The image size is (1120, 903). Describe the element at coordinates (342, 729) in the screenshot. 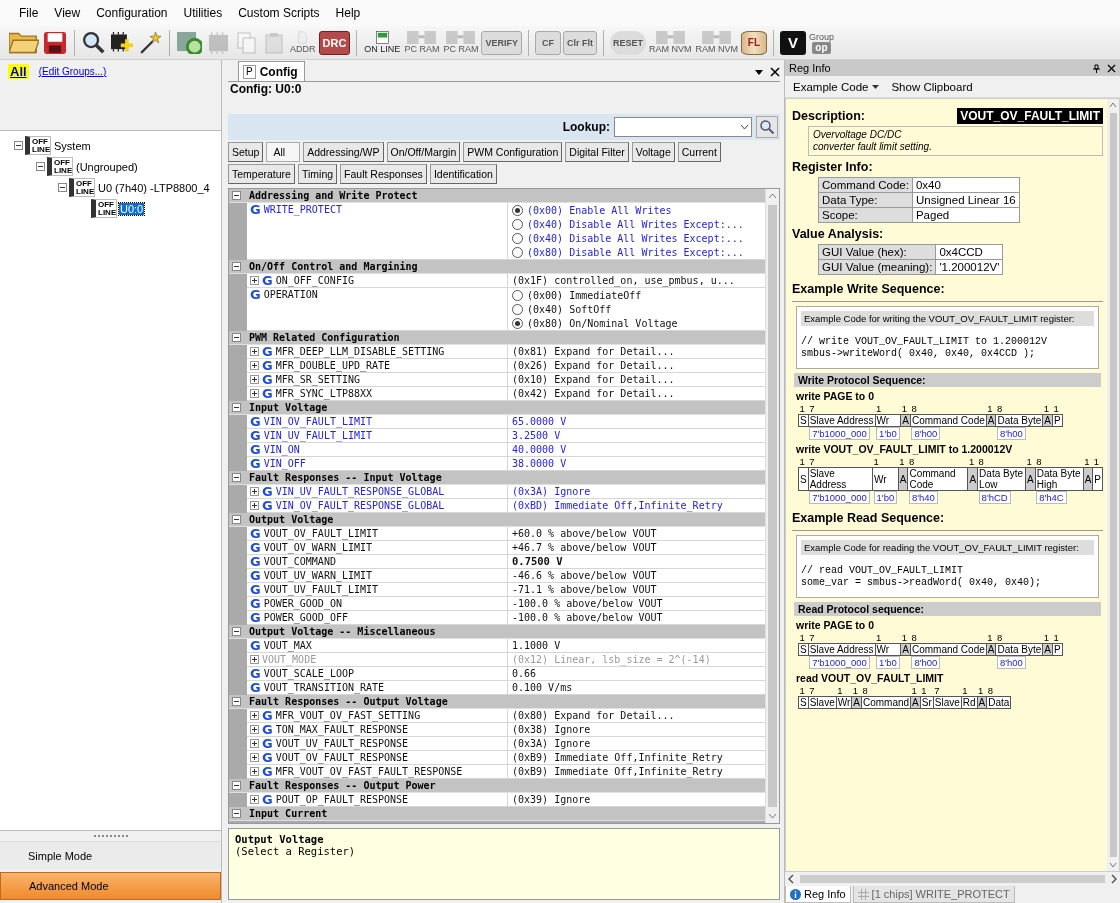

I see `register-name: TON_MAX_FAULT_RESPONSE` at that location.